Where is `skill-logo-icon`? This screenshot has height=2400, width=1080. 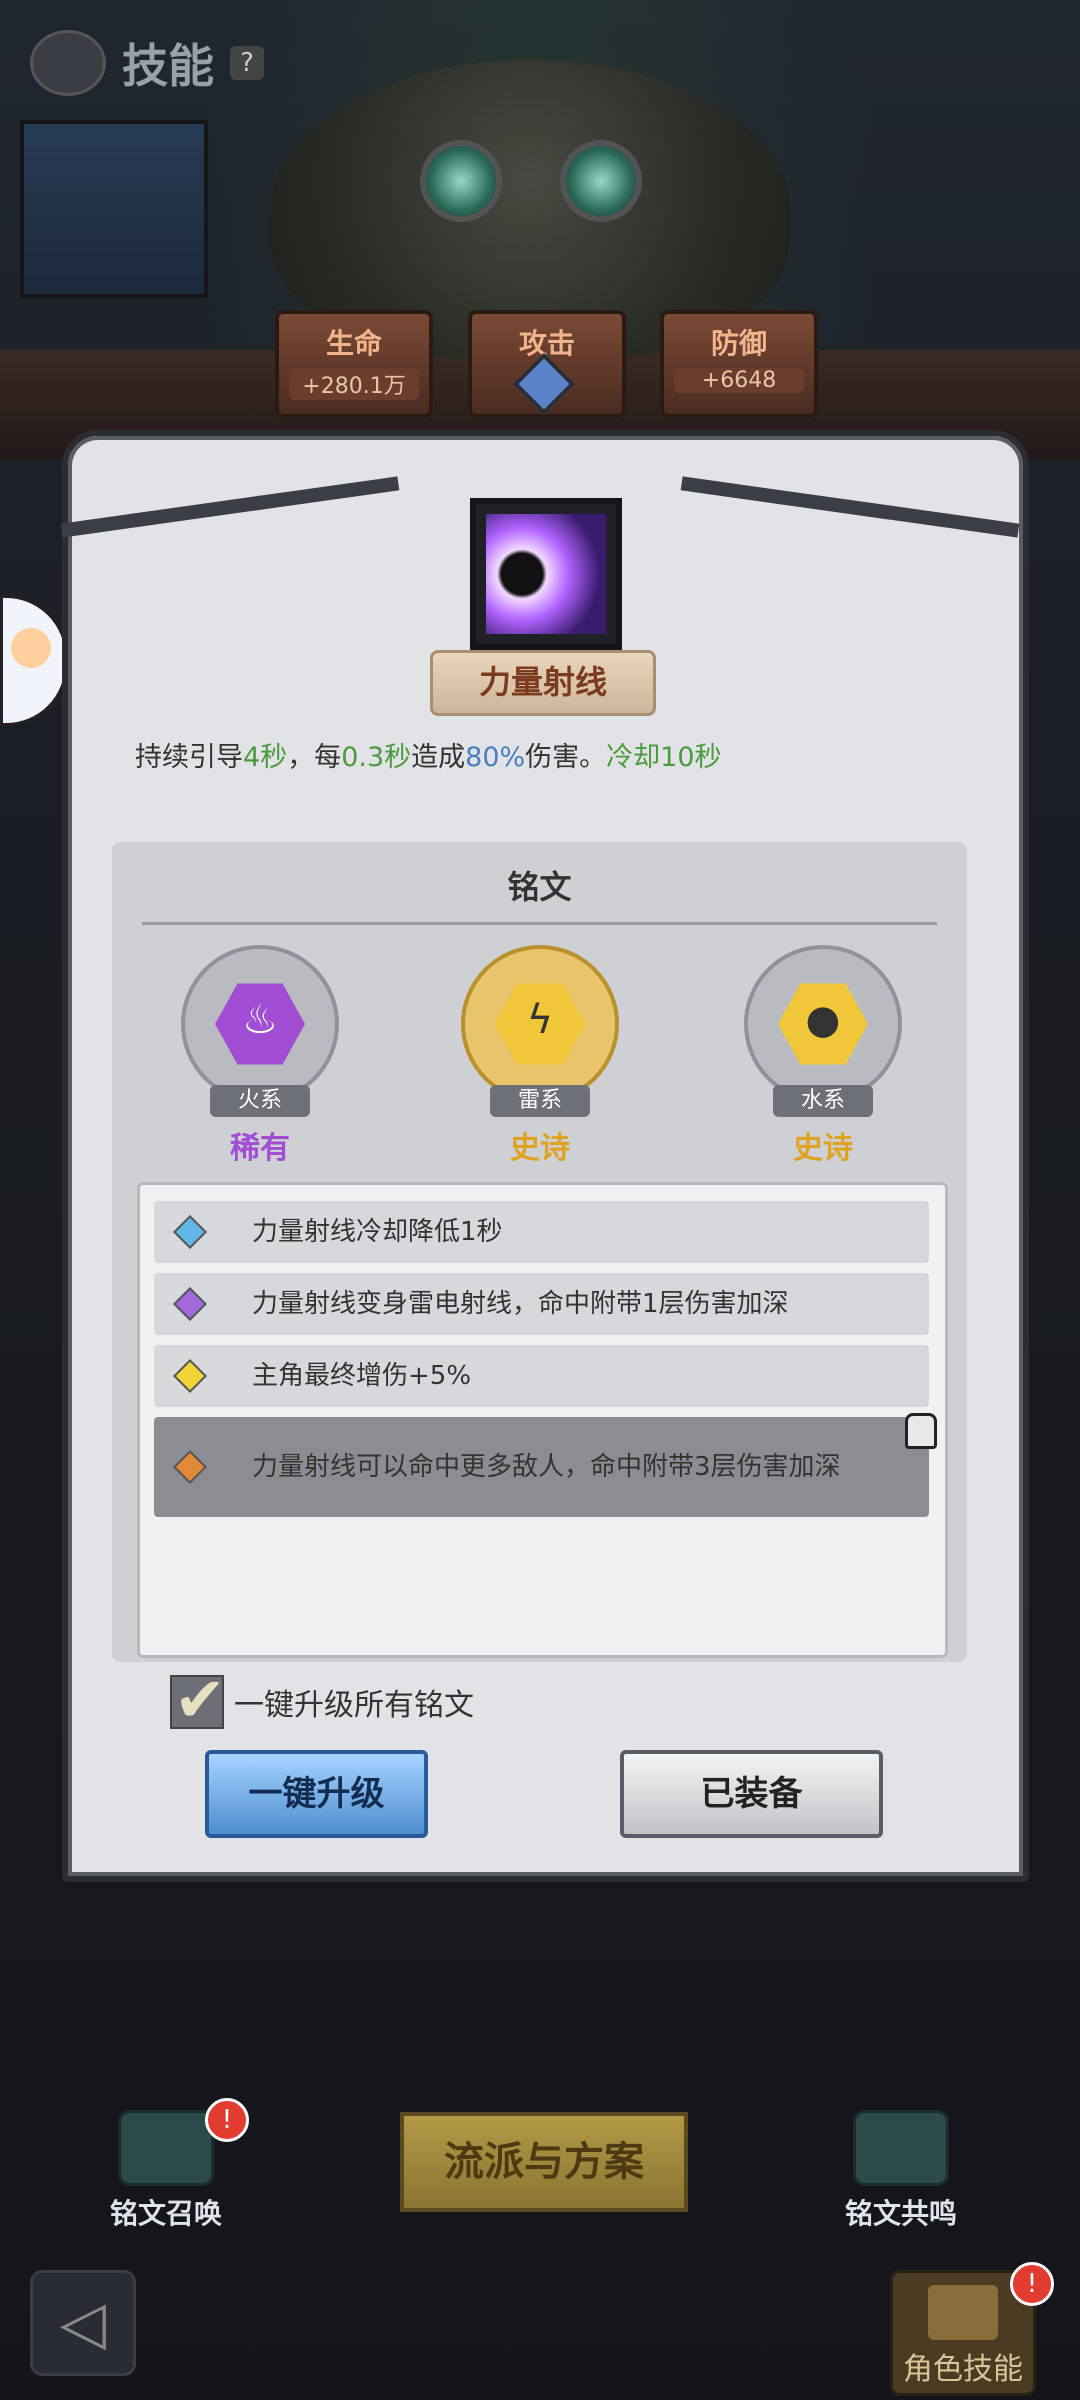 skill-logo-icon is located at coordinates (68, 63).